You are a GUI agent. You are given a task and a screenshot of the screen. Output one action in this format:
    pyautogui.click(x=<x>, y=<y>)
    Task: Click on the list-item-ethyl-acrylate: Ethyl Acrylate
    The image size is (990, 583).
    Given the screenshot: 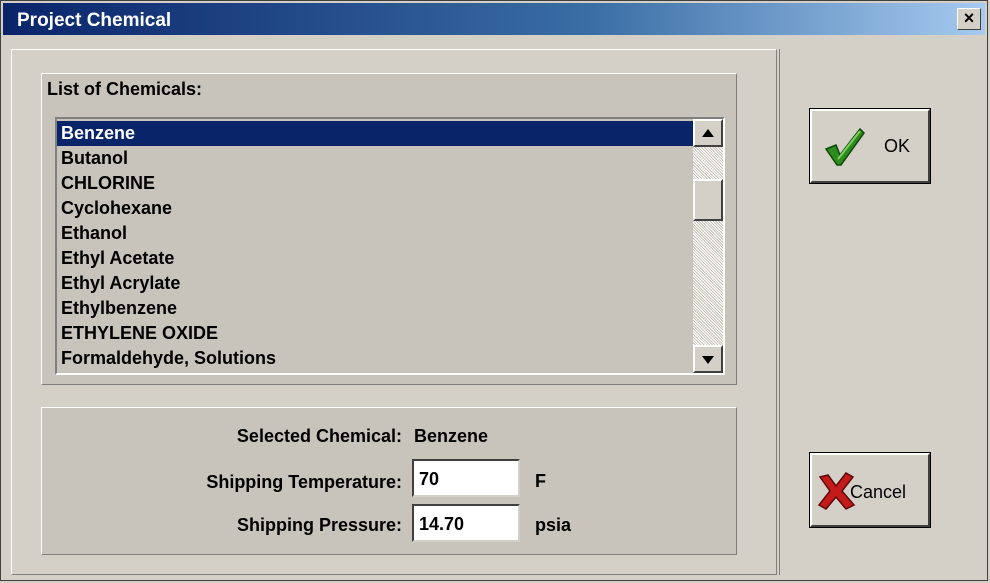 What is the action you would take?
    pyautogui.click(x=376, y=283)
    